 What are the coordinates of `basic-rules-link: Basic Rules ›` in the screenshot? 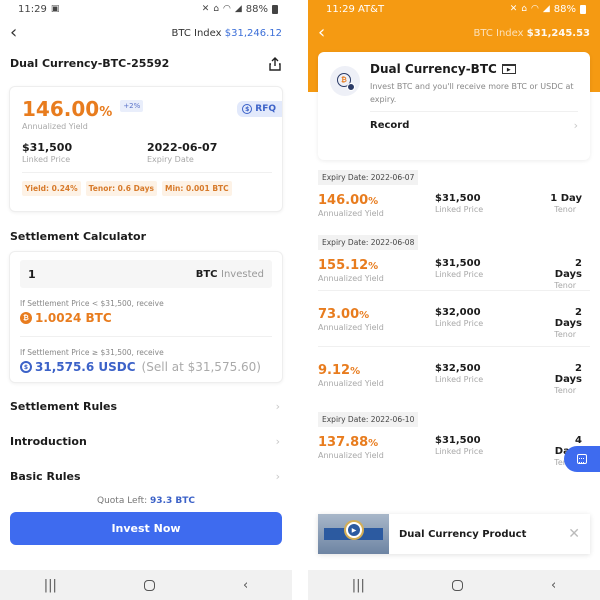 It's located at (146, 476).